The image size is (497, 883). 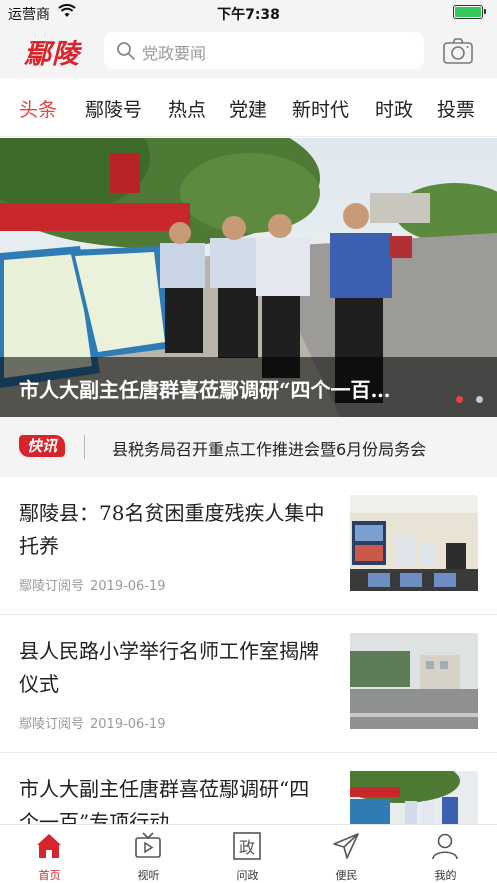 What do you see at coordinates (52, 54) in the screenshot?
I see `app-logo: 鄢陵` at bounding box center [52, 54].